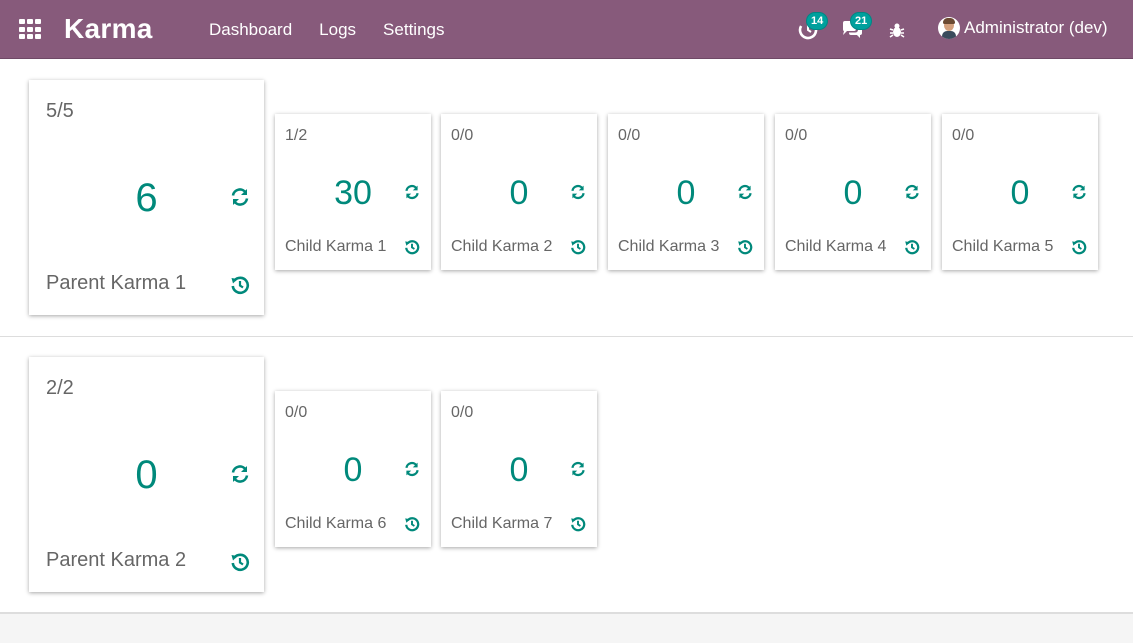 The image size is (1133, 643). I want to click on apps-grid-icon, so click(30, 29).